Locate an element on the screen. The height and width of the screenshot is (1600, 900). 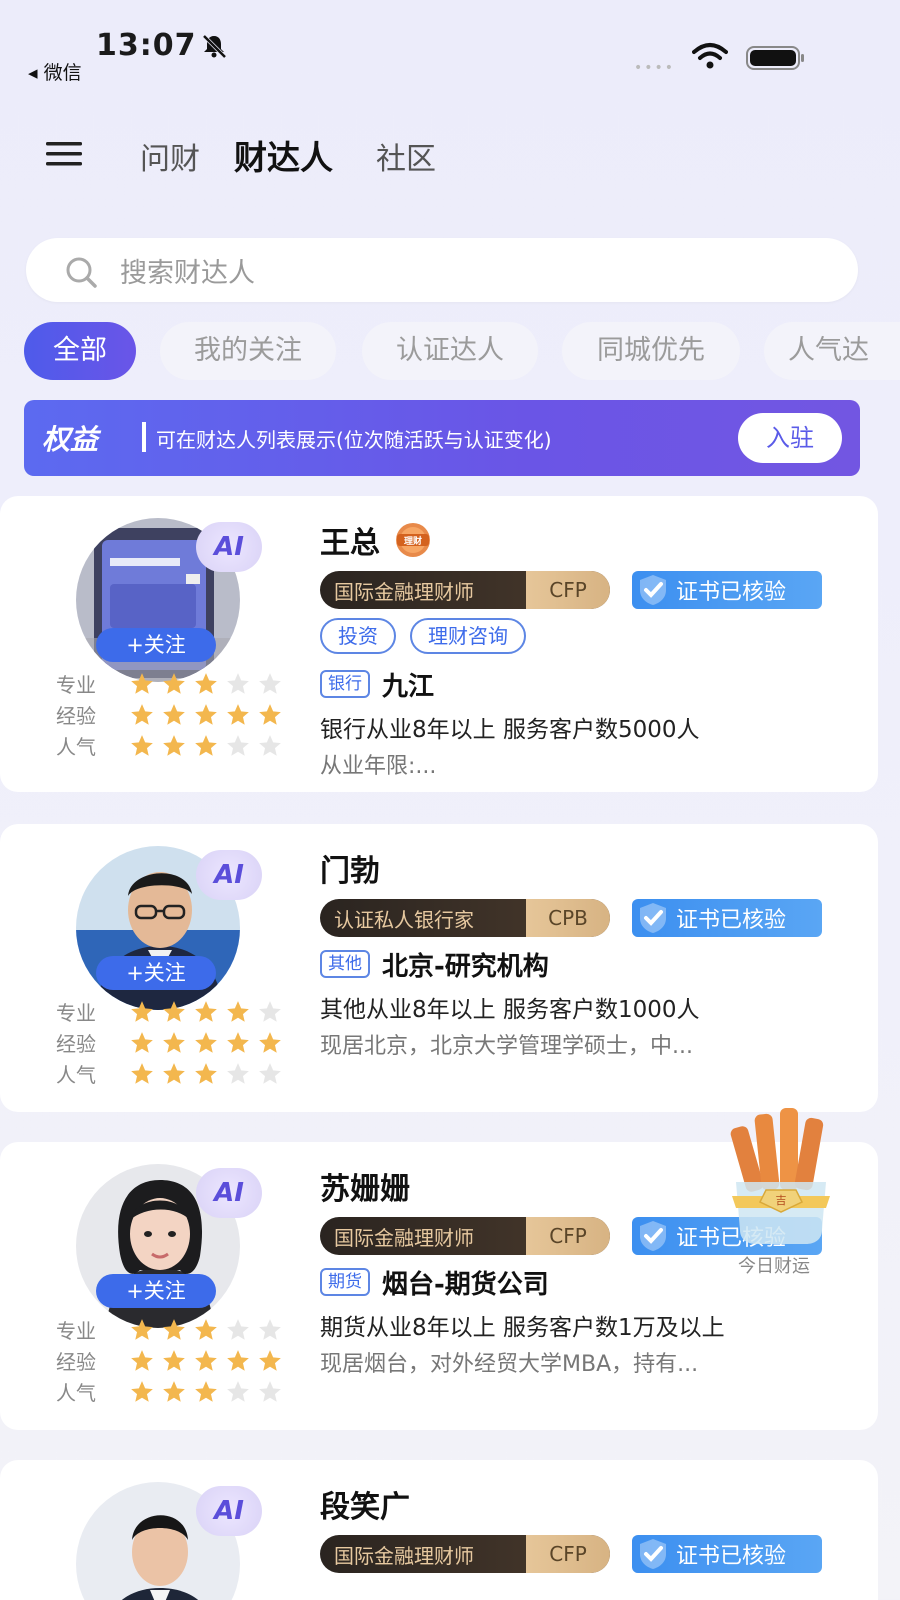
advisor-experience: 银行从业8年以上 服务客户数5000人 is located at coordinates (510, 730).